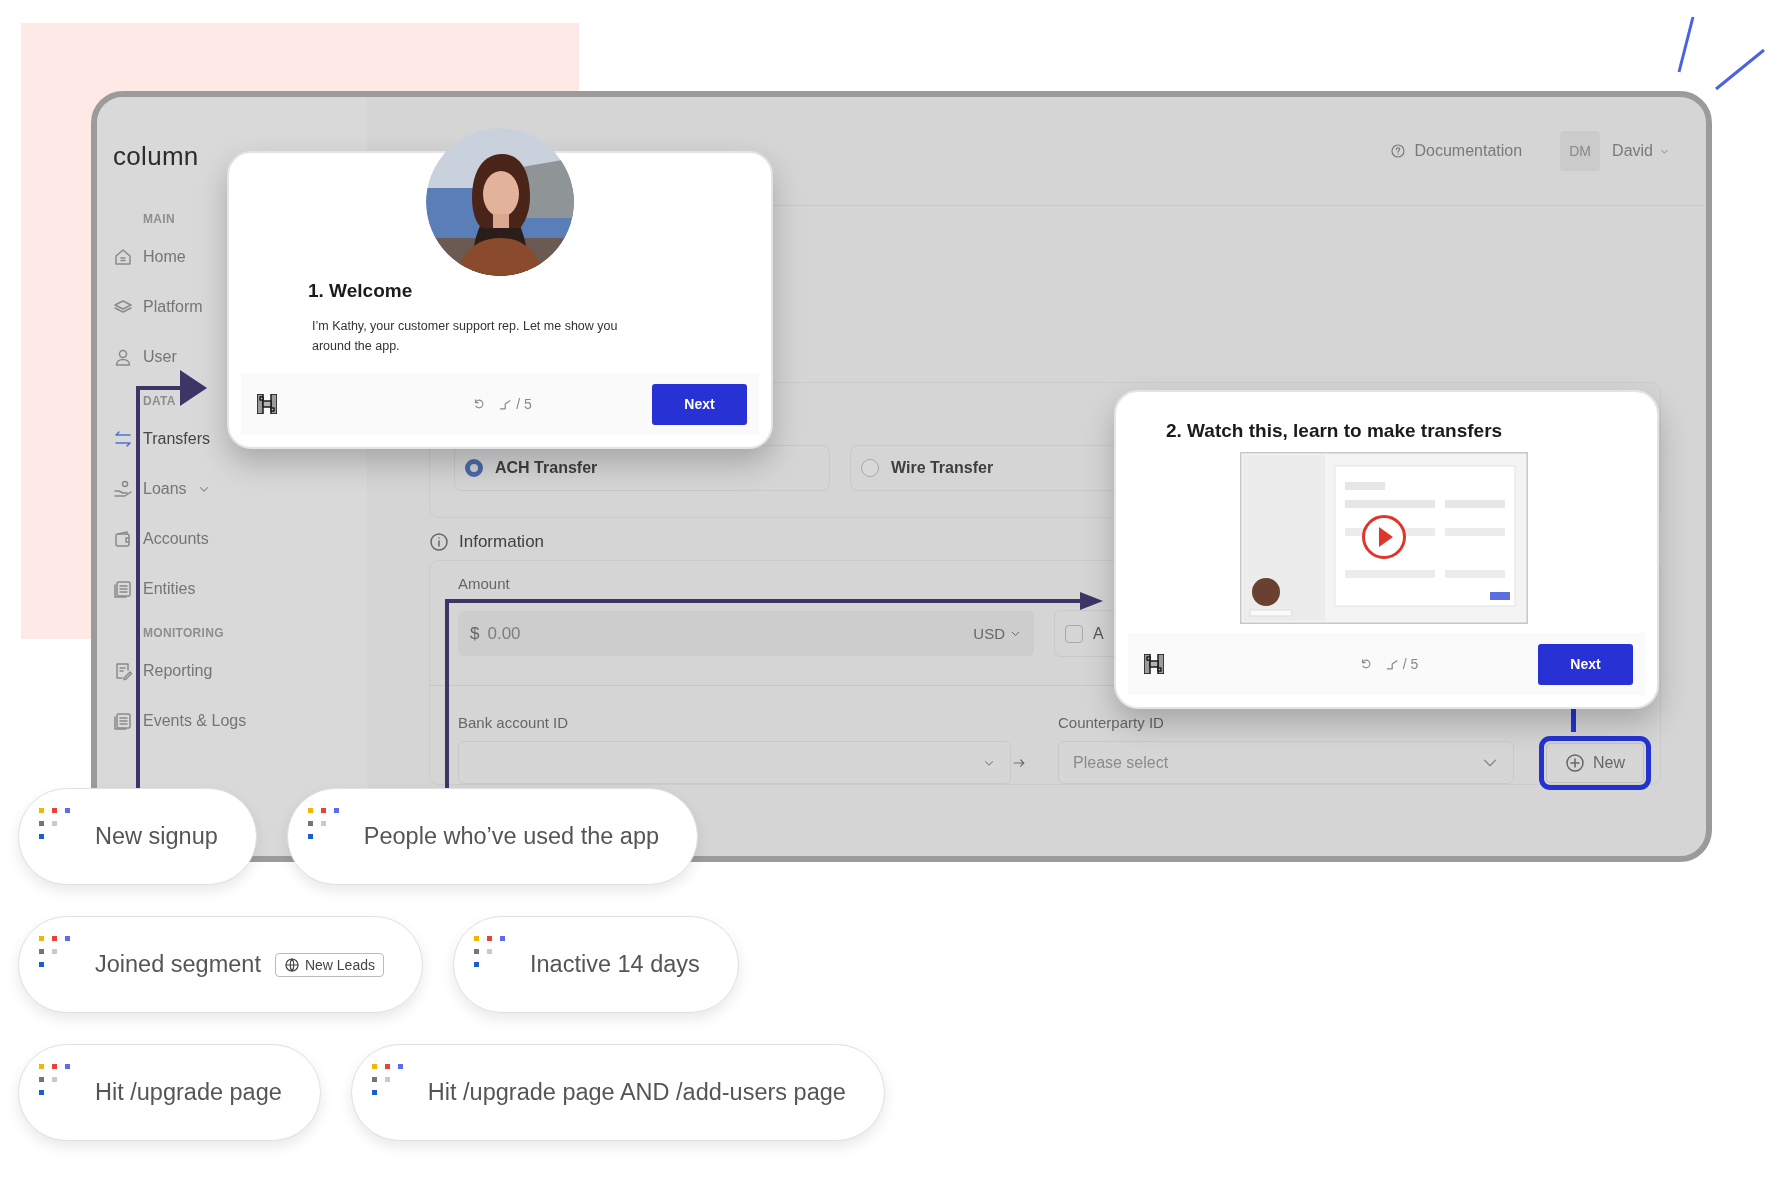 This screenshot has width=1790, height=1179. Describe the element at coordinates (156, 836) in the screenshot. I see `segment-label: New signup` at that location.